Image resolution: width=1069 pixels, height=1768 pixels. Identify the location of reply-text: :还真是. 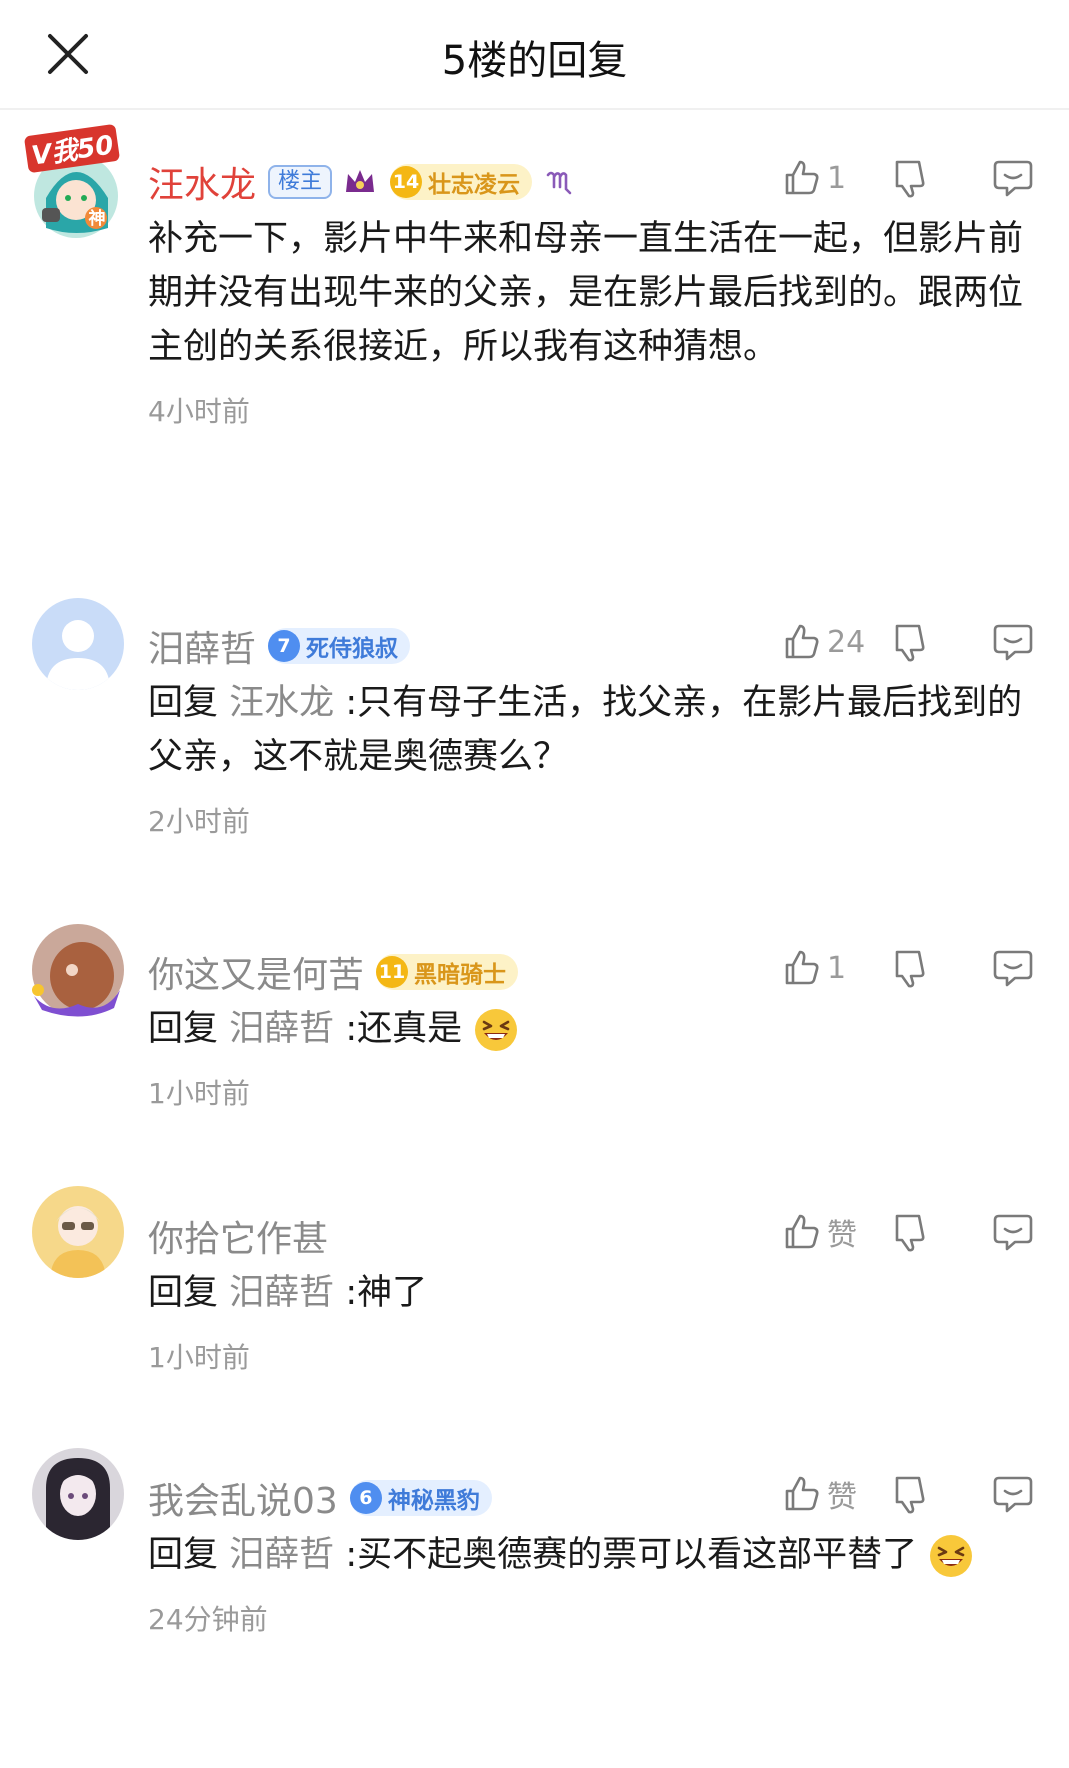
(404, 1029).